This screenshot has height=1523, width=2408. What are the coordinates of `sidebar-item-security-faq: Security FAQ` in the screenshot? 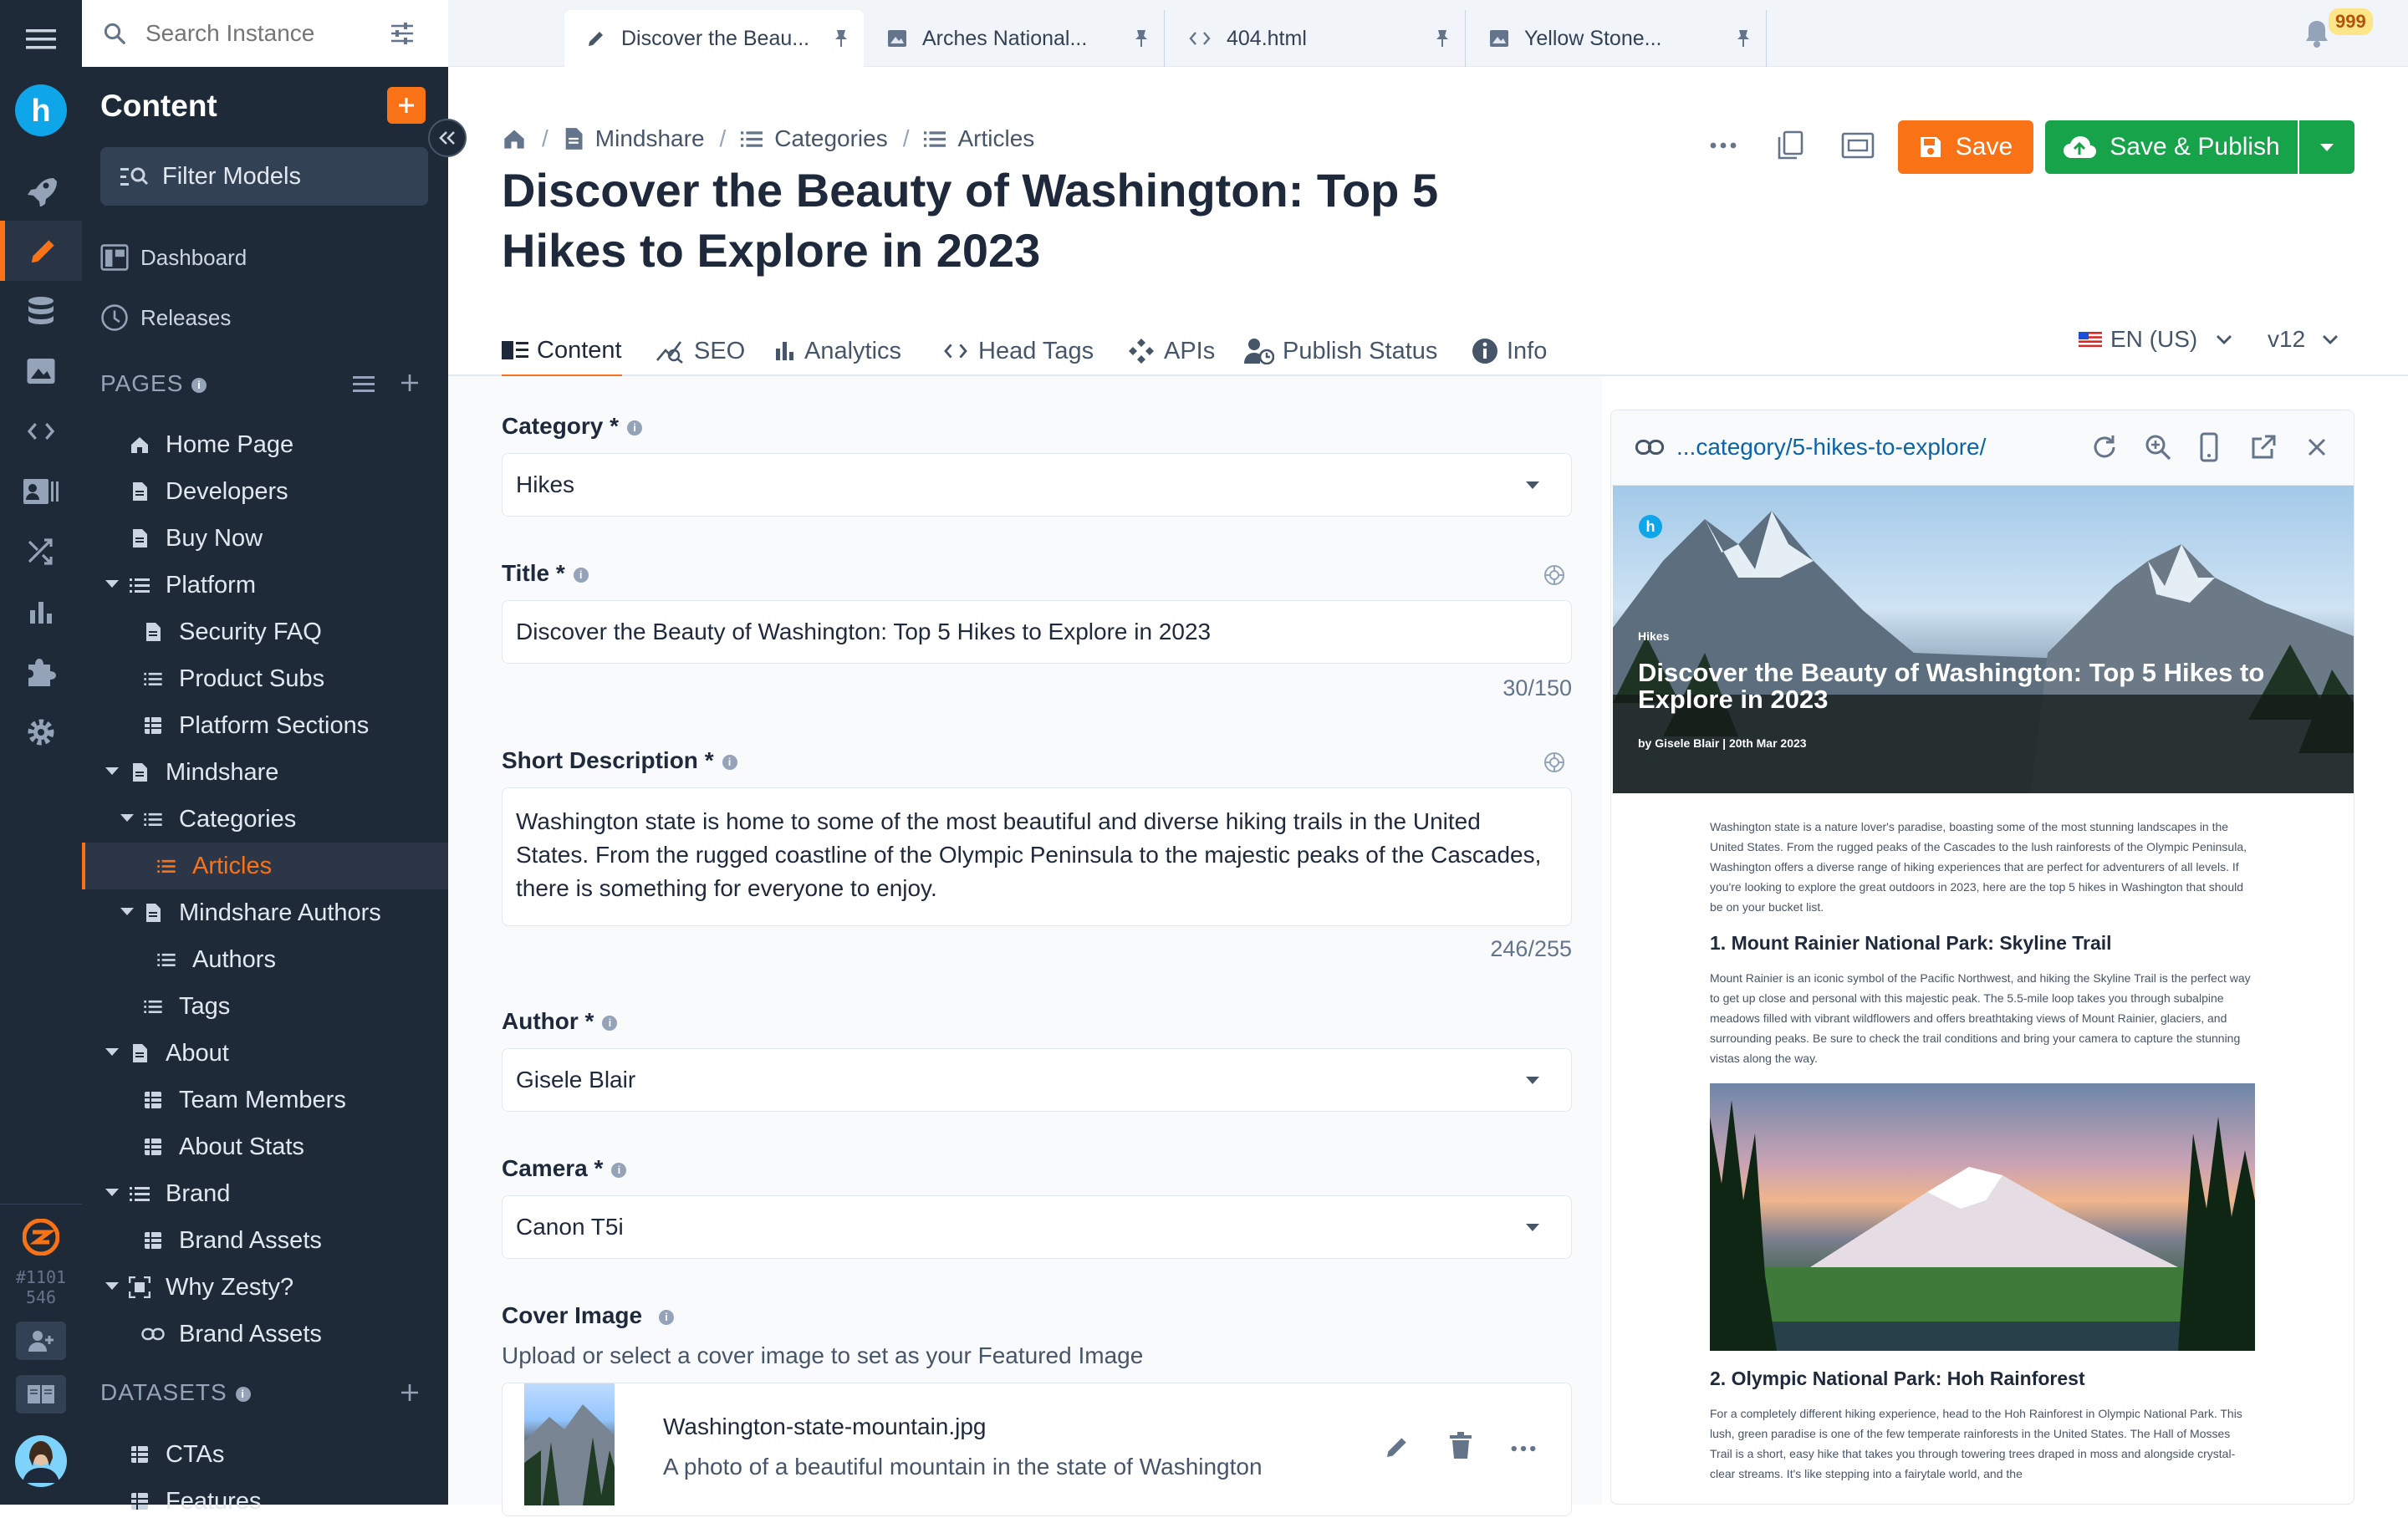 It's located at (231, 632).